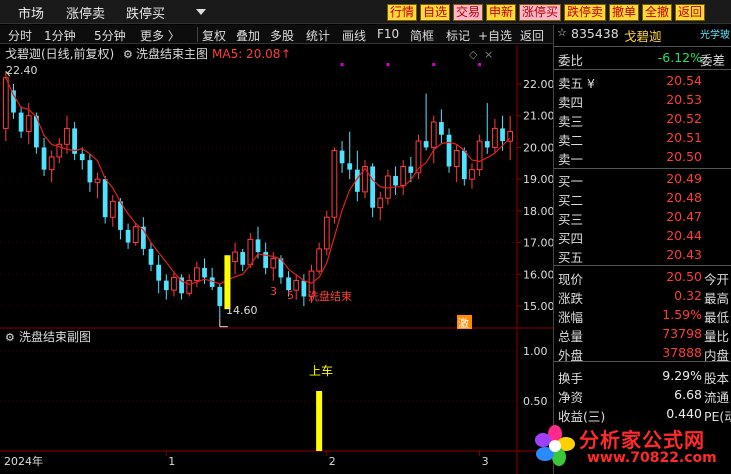  What do you see at coordinates (422, 35) in the screenshot?
I see `frame-button: 简框` at bounding box center [422, 35].